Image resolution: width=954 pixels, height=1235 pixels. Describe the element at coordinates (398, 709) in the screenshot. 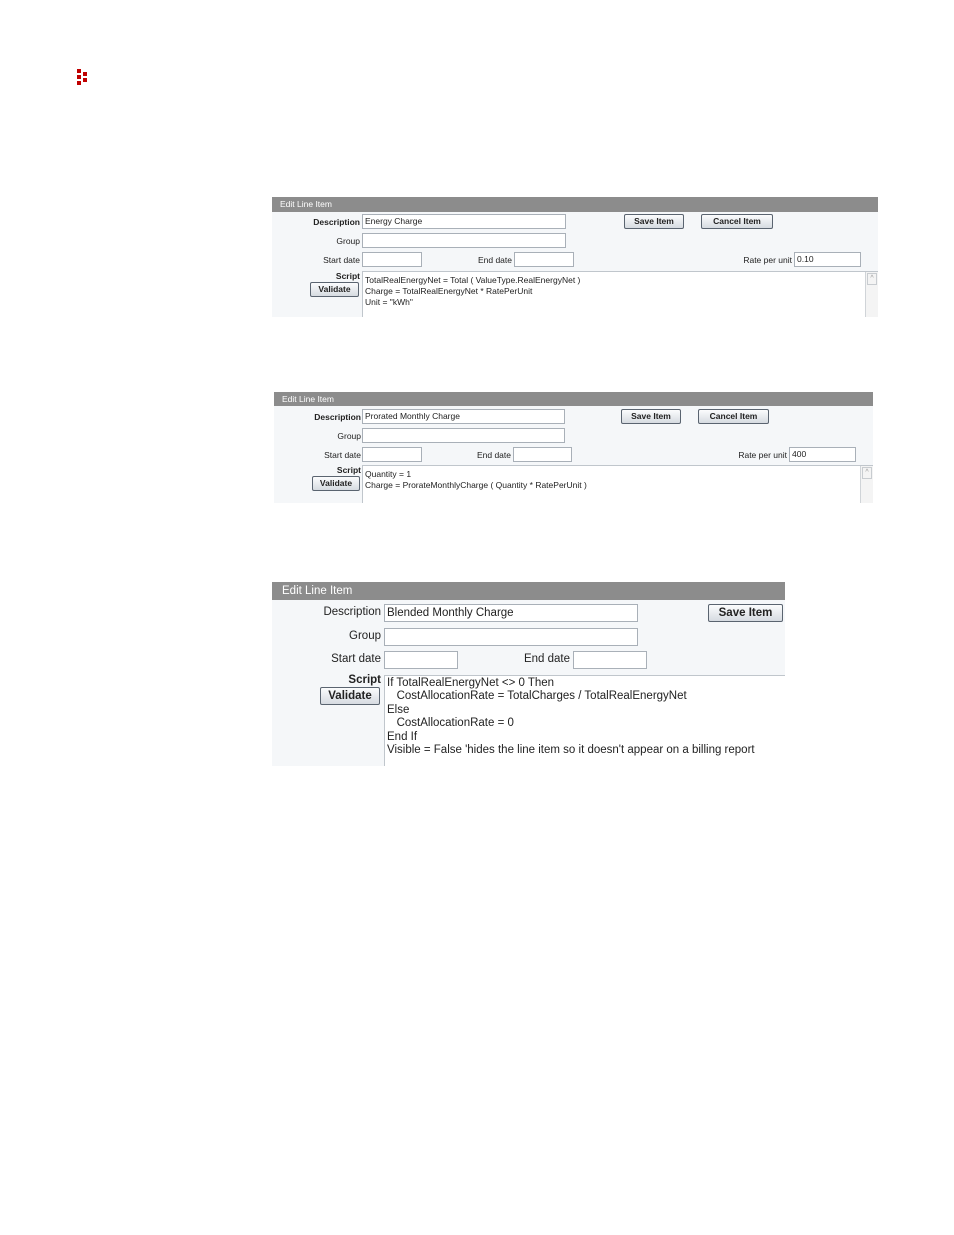

I see `script-line: Else` at that location.